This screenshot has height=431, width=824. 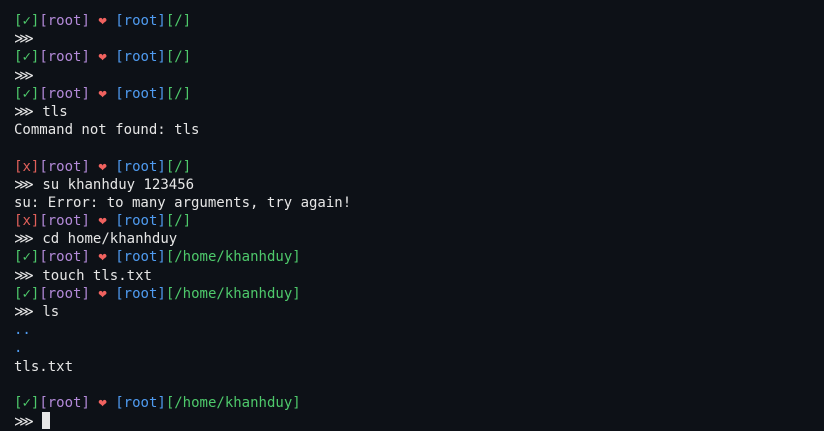 What do you see at coordinates (419, 276) in the screenshot?
I see `command-input-line: ⋙ touch tls.txt` at bounding box center [419, 276].